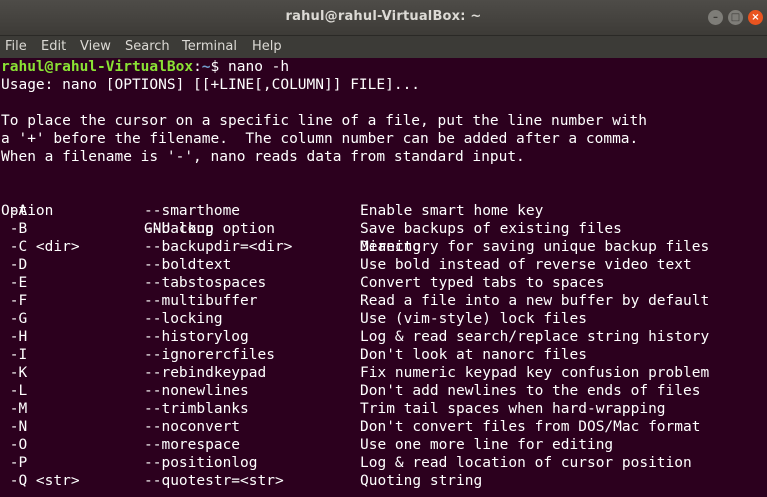  What do you see at coordinates (482, 283) in the screenshot?
I see `option-meaning: Convert typed tabs to spaces` at bounding box center [482, 283].